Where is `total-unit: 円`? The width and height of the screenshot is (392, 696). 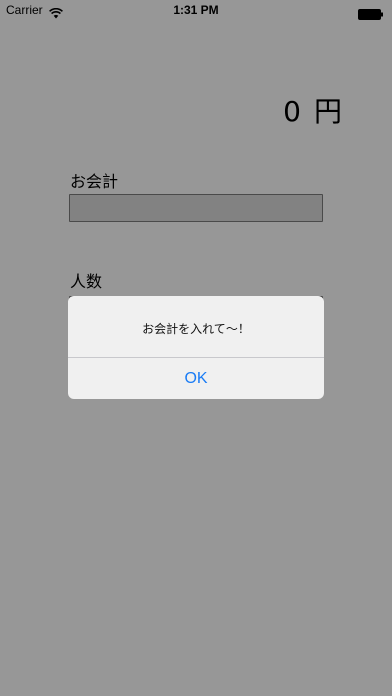 total-unit: 円 is located at coordinates (328, 111).